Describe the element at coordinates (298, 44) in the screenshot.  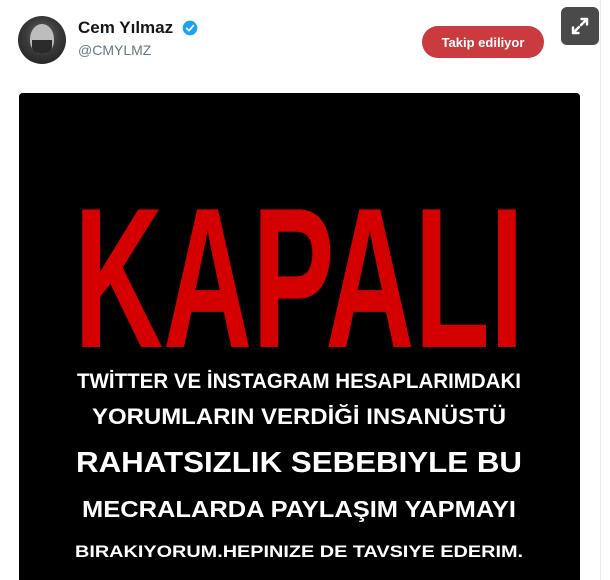
I see `tweet-header: Cem Yılmaz @CMYLMZ Takip ediliyor` at that location.